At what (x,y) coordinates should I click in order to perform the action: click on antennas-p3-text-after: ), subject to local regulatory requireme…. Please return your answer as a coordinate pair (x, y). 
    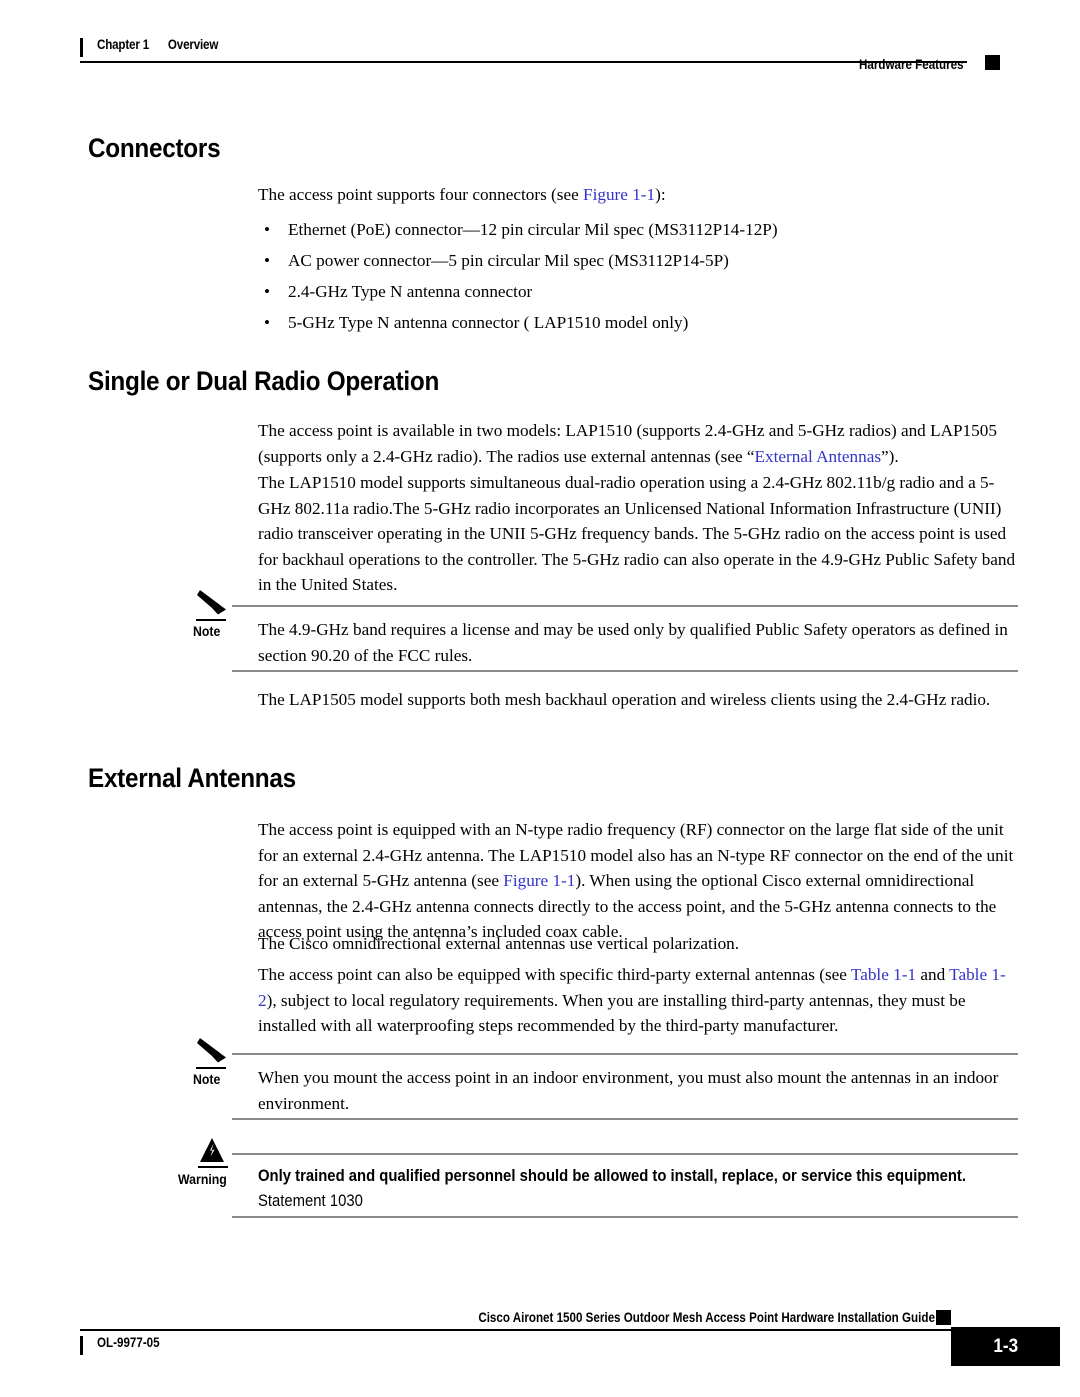
    Looking at the image, I should click on (612, 1013).